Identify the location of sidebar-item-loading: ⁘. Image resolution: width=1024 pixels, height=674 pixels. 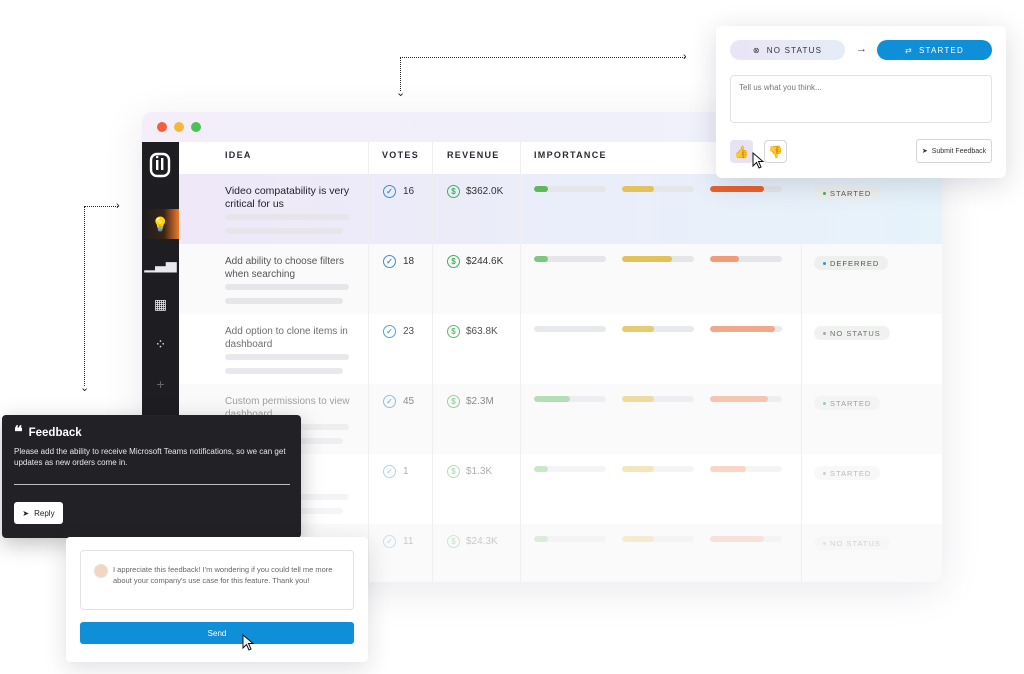
(160, 344).